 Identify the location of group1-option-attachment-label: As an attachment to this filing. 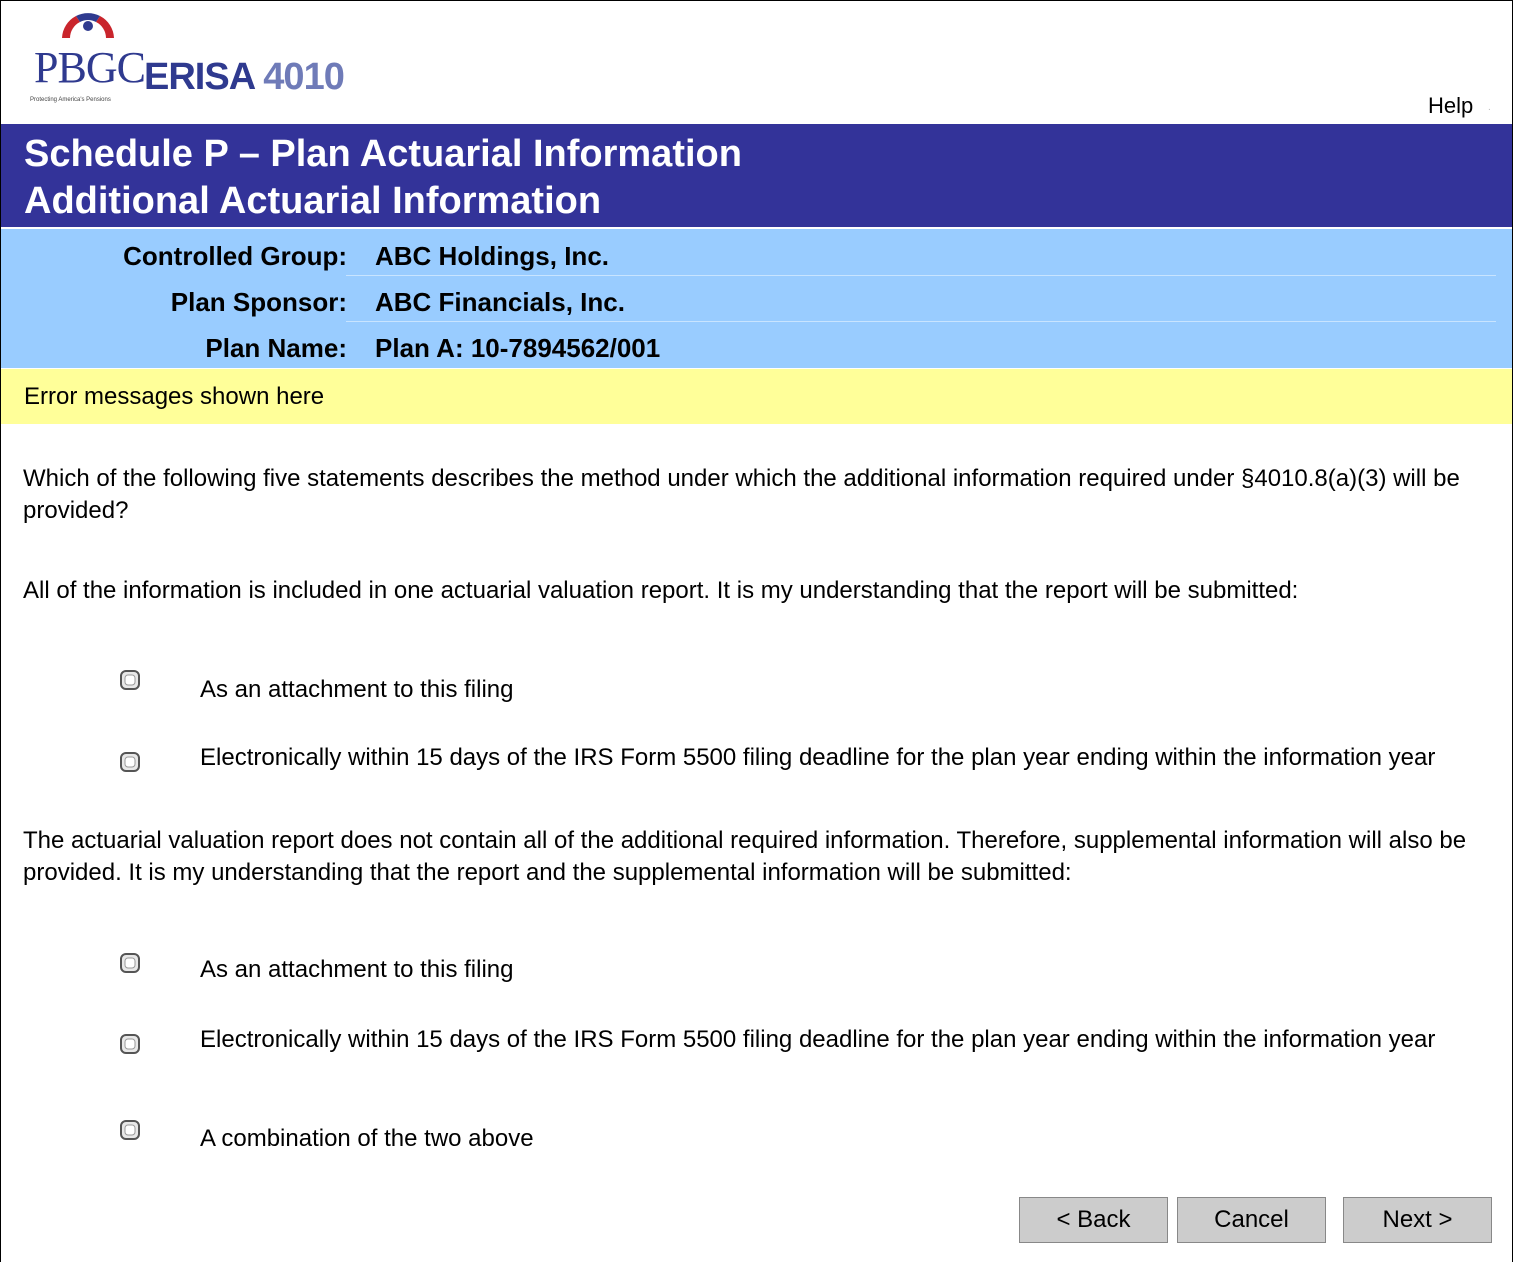
(850, 690).